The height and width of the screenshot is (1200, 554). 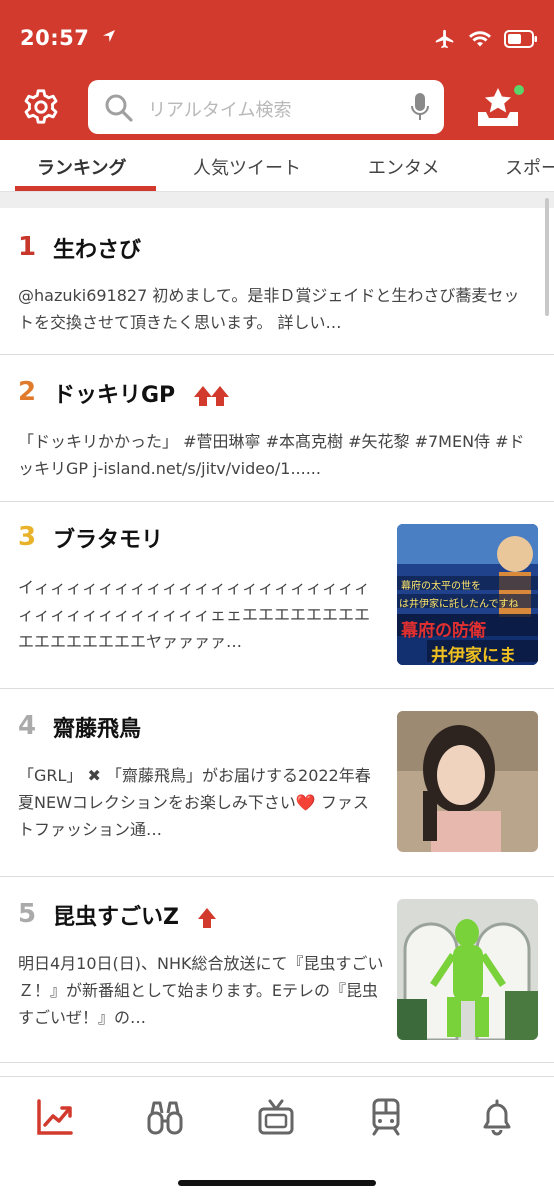 I want to click on app-header: 20:57 リアルタイム検索, so click(x=277, y=70).